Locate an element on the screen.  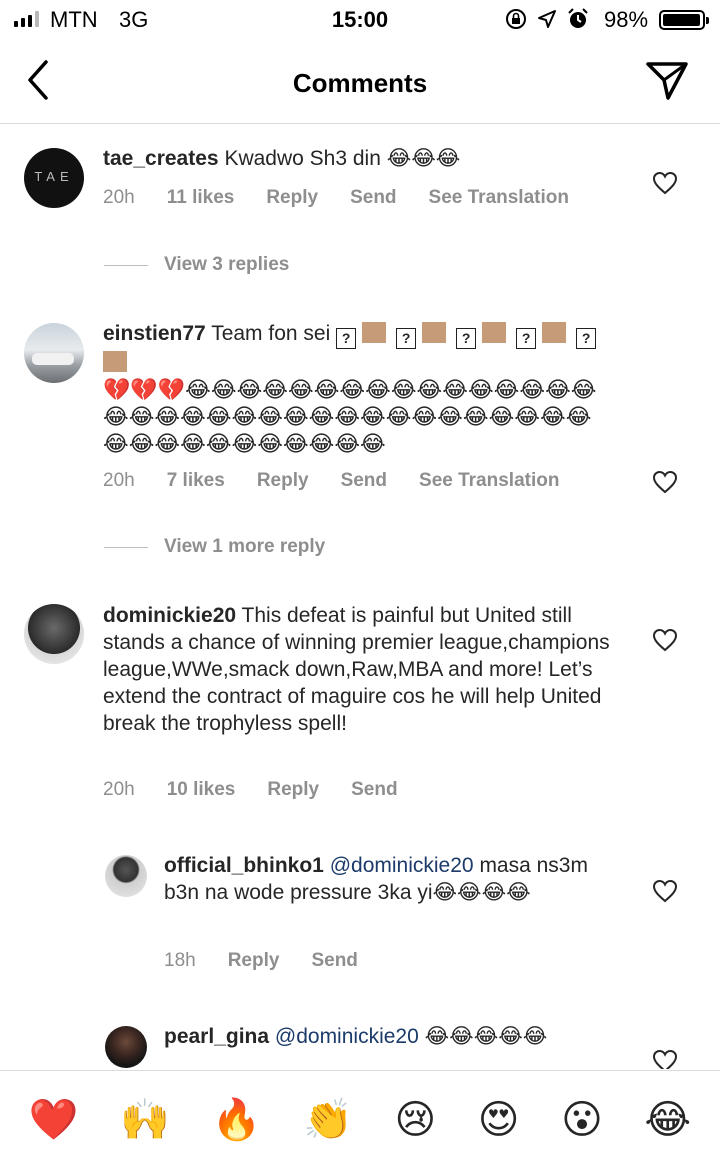
comment-text: pearl_gina @dominickie20 😂😂😂😂😂 is located at coordinates (394, 1036).